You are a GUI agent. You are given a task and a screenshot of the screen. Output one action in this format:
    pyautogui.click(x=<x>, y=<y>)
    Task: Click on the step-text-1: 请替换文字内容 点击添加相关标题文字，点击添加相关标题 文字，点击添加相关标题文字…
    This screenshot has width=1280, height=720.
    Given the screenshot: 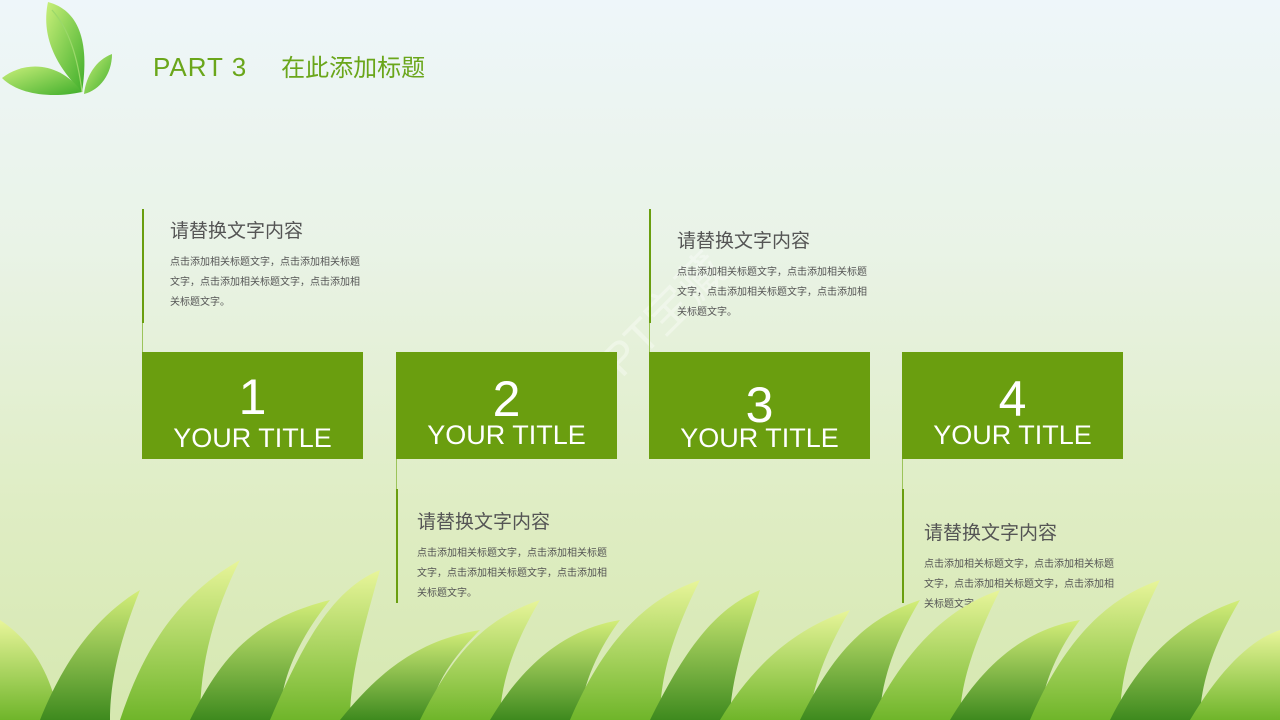 What is the action you would take?
    pyautogui.click(x=285, y=264)
    